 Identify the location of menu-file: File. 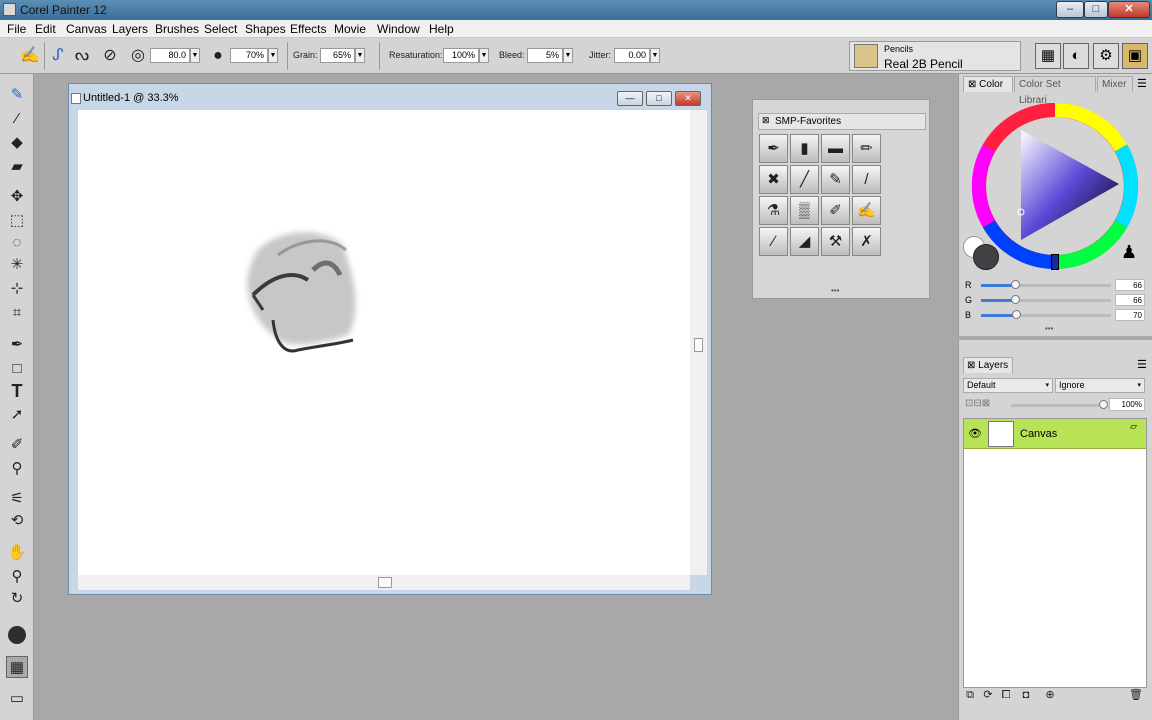
(16, 29).